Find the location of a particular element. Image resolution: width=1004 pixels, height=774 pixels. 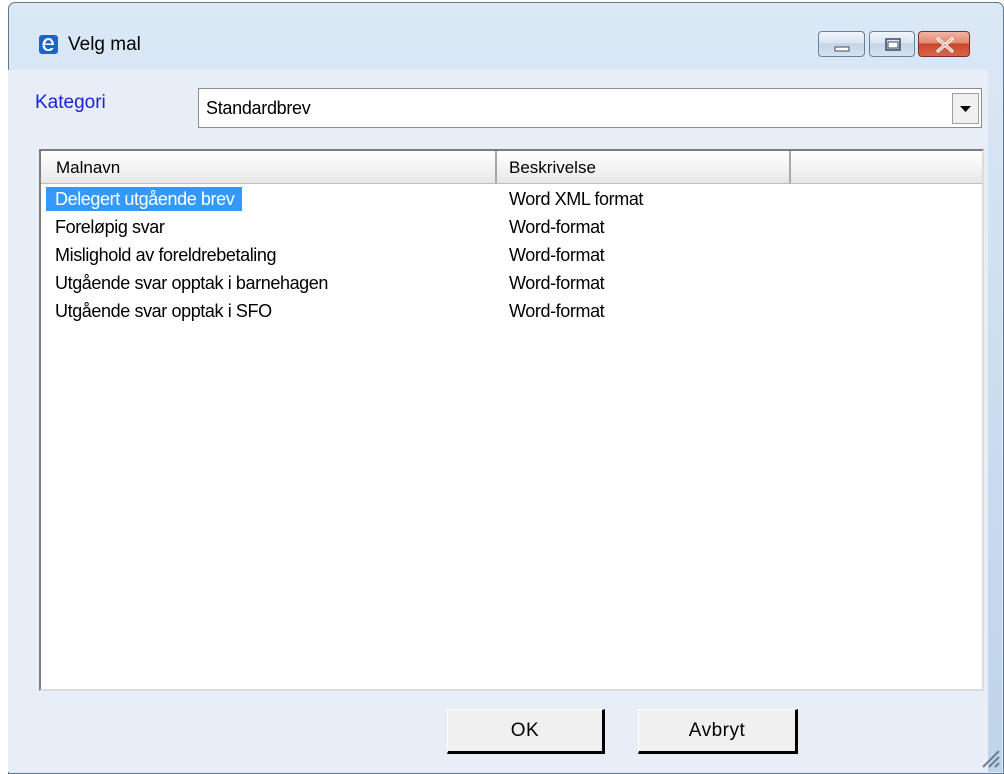

chevron-down-icon is located at coordinates (965, 109).